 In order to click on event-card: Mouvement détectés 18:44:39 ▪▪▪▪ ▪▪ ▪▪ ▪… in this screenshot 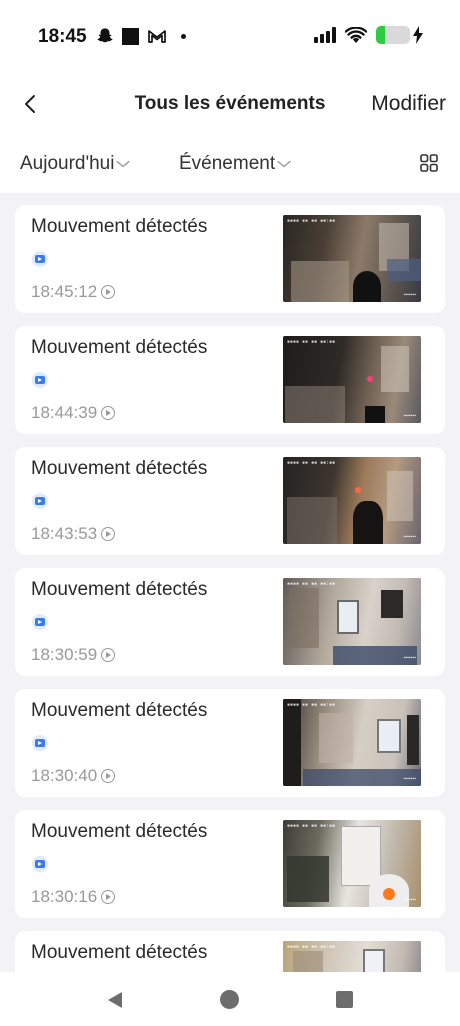, I will do `click(230, 380)`.